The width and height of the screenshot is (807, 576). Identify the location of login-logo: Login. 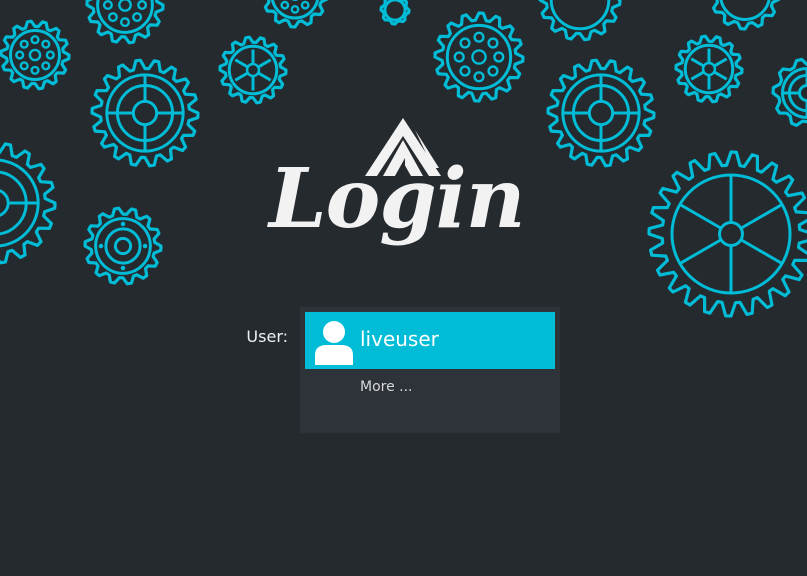
(405, 197).